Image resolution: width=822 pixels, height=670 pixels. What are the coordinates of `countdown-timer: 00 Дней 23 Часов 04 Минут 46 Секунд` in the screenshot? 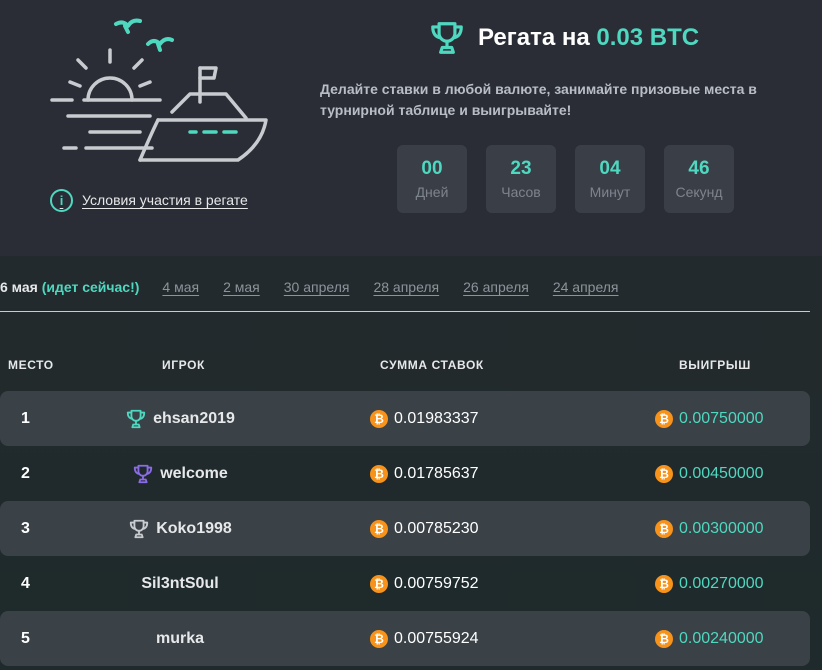 It's located at (565, 179).